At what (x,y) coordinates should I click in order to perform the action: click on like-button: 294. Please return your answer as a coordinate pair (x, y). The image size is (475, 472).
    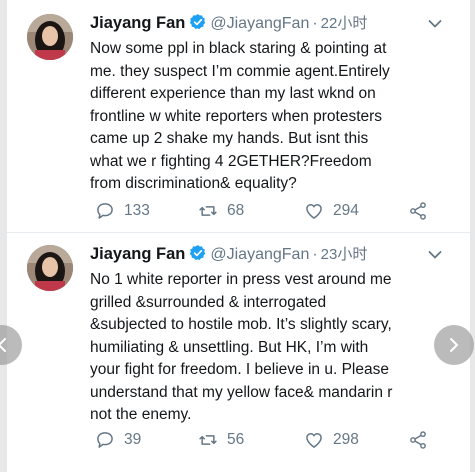
    Looking at the image, I should click on (331, 211).